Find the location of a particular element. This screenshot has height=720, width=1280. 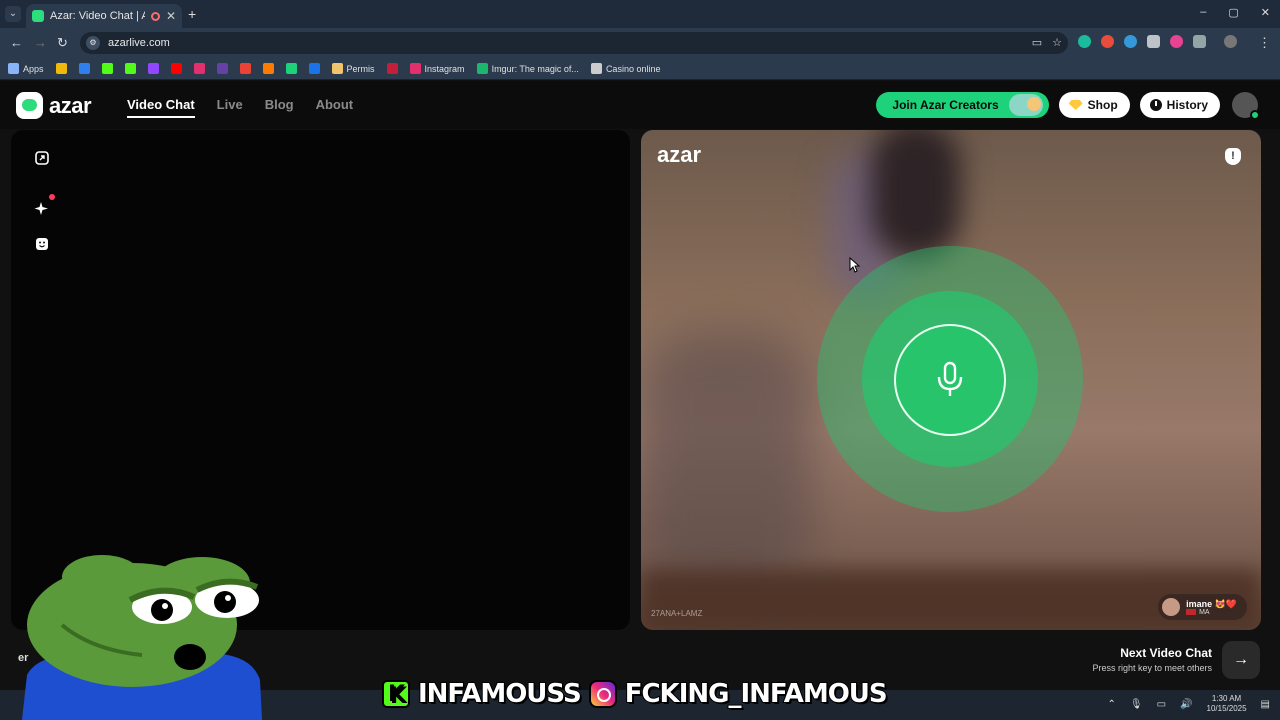

peer-avatar is located at coordinates (1171, 607).